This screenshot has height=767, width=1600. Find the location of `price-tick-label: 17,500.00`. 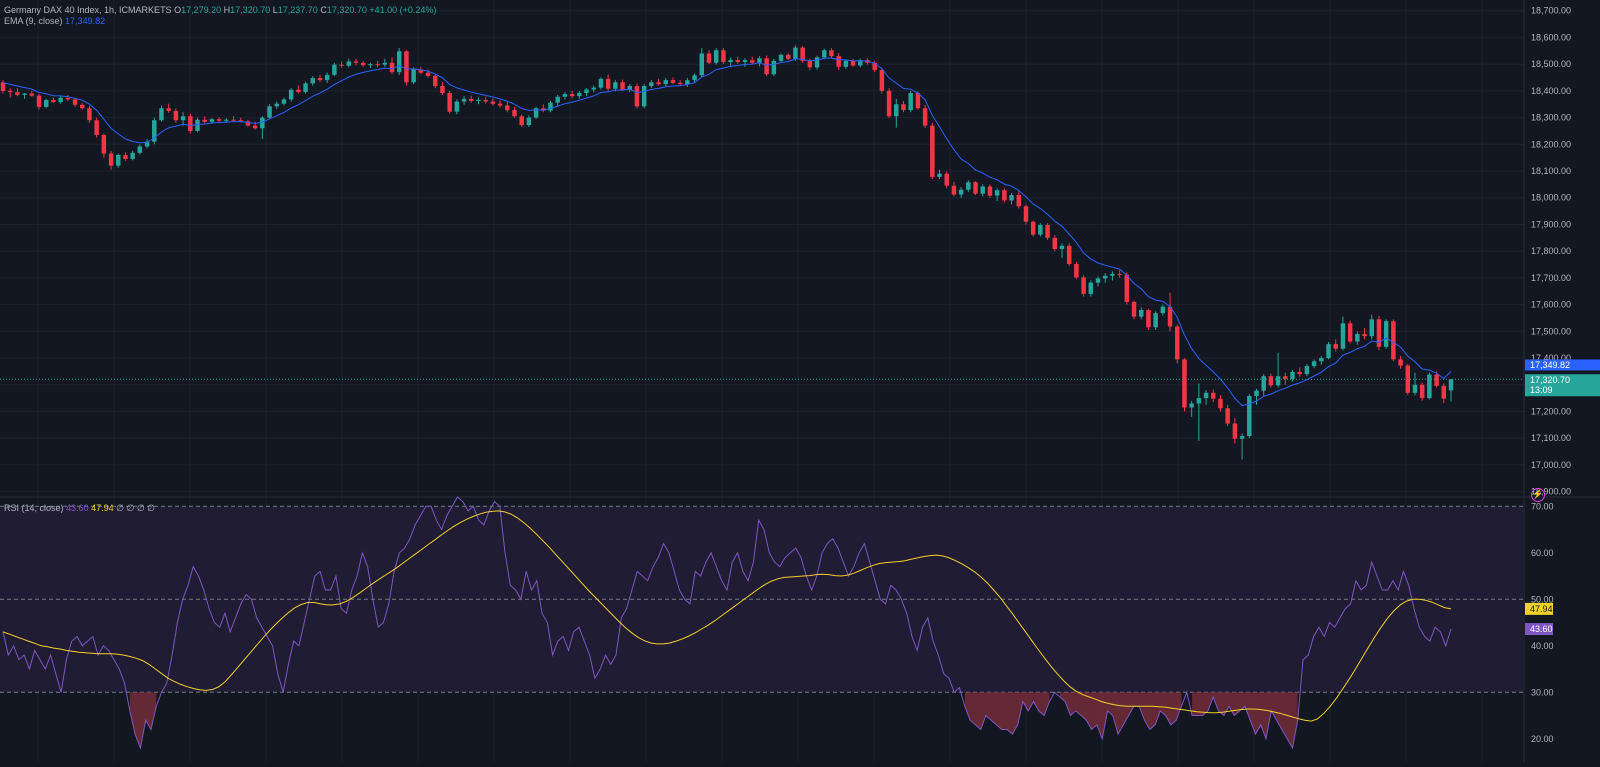

price-tick-label: 17,500.00 is located at coordinates (1551, 331).